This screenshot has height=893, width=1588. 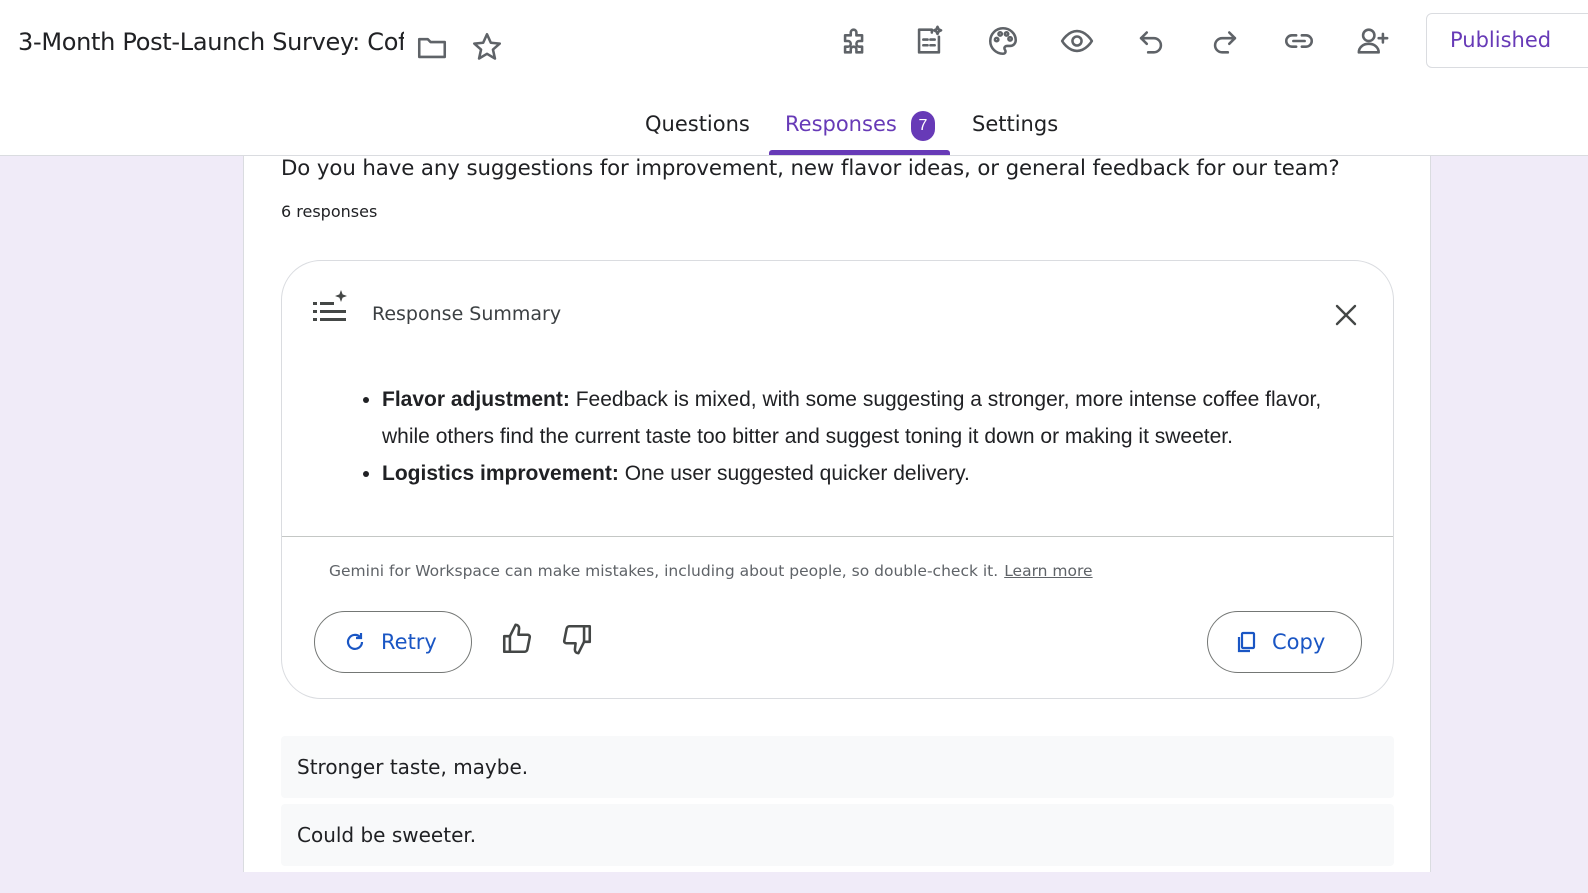 What do you see at coordinates (1151, 41) in the screenshot?
I see `undo-icon` at bounding box center [1151, 41].